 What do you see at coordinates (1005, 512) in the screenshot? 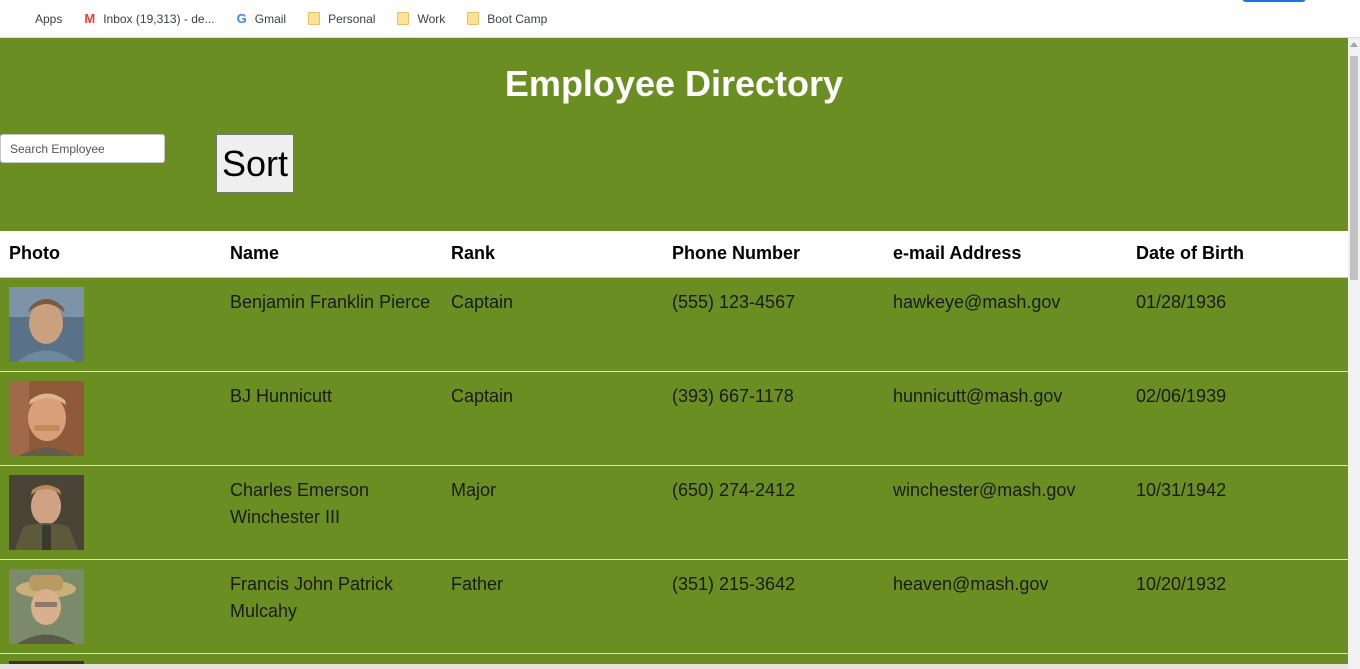
I see `employee-email: winchester@mash.gov` at bounding box center [1005, 512].